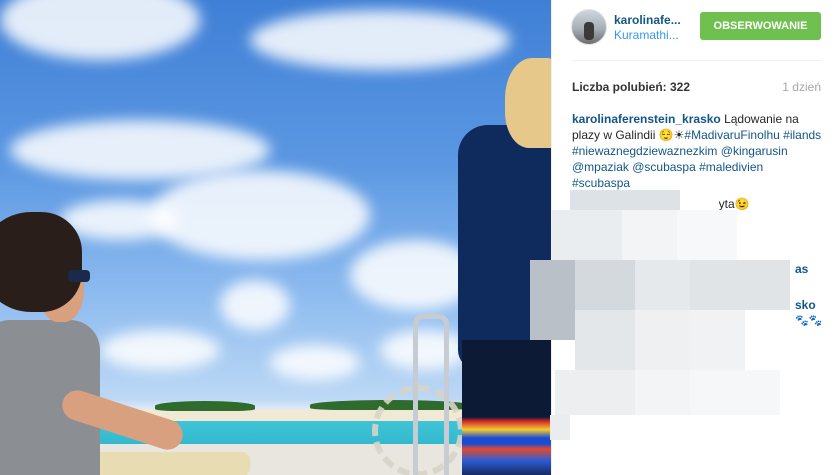 The height and width of the screenshot is (475, 835). I want to click on island, so click(205, 406).